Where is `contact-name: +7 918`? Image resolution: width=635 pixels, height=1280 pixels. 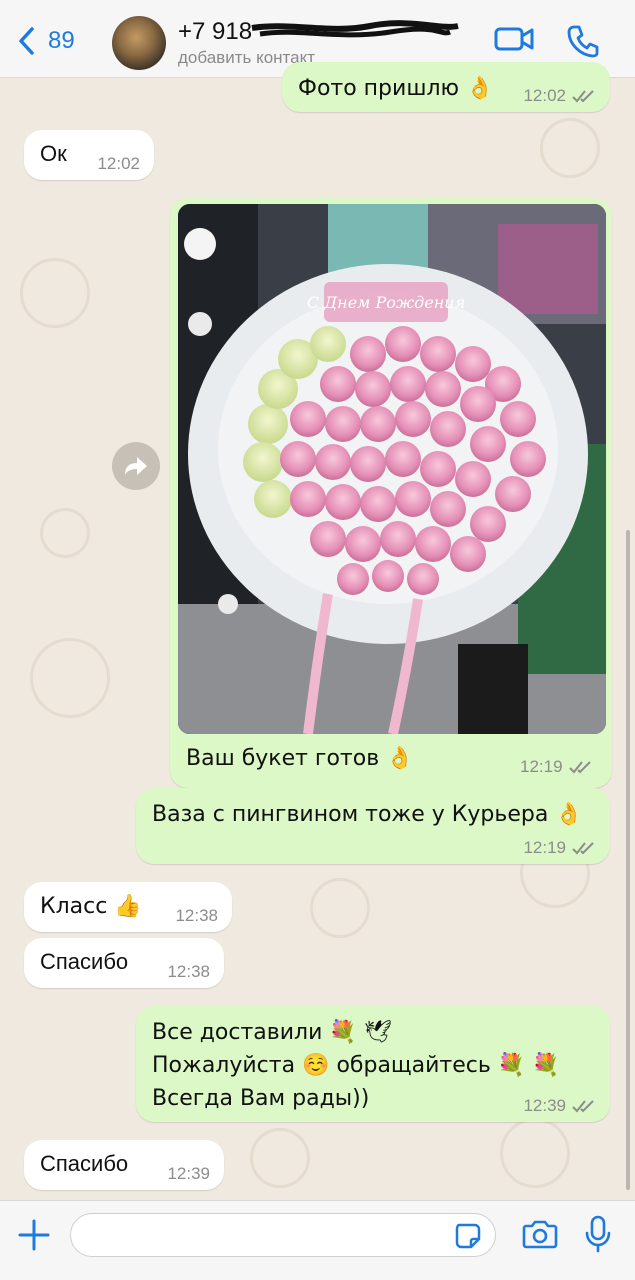
contact-name: +7 918 is located at coordinates (215, 32).